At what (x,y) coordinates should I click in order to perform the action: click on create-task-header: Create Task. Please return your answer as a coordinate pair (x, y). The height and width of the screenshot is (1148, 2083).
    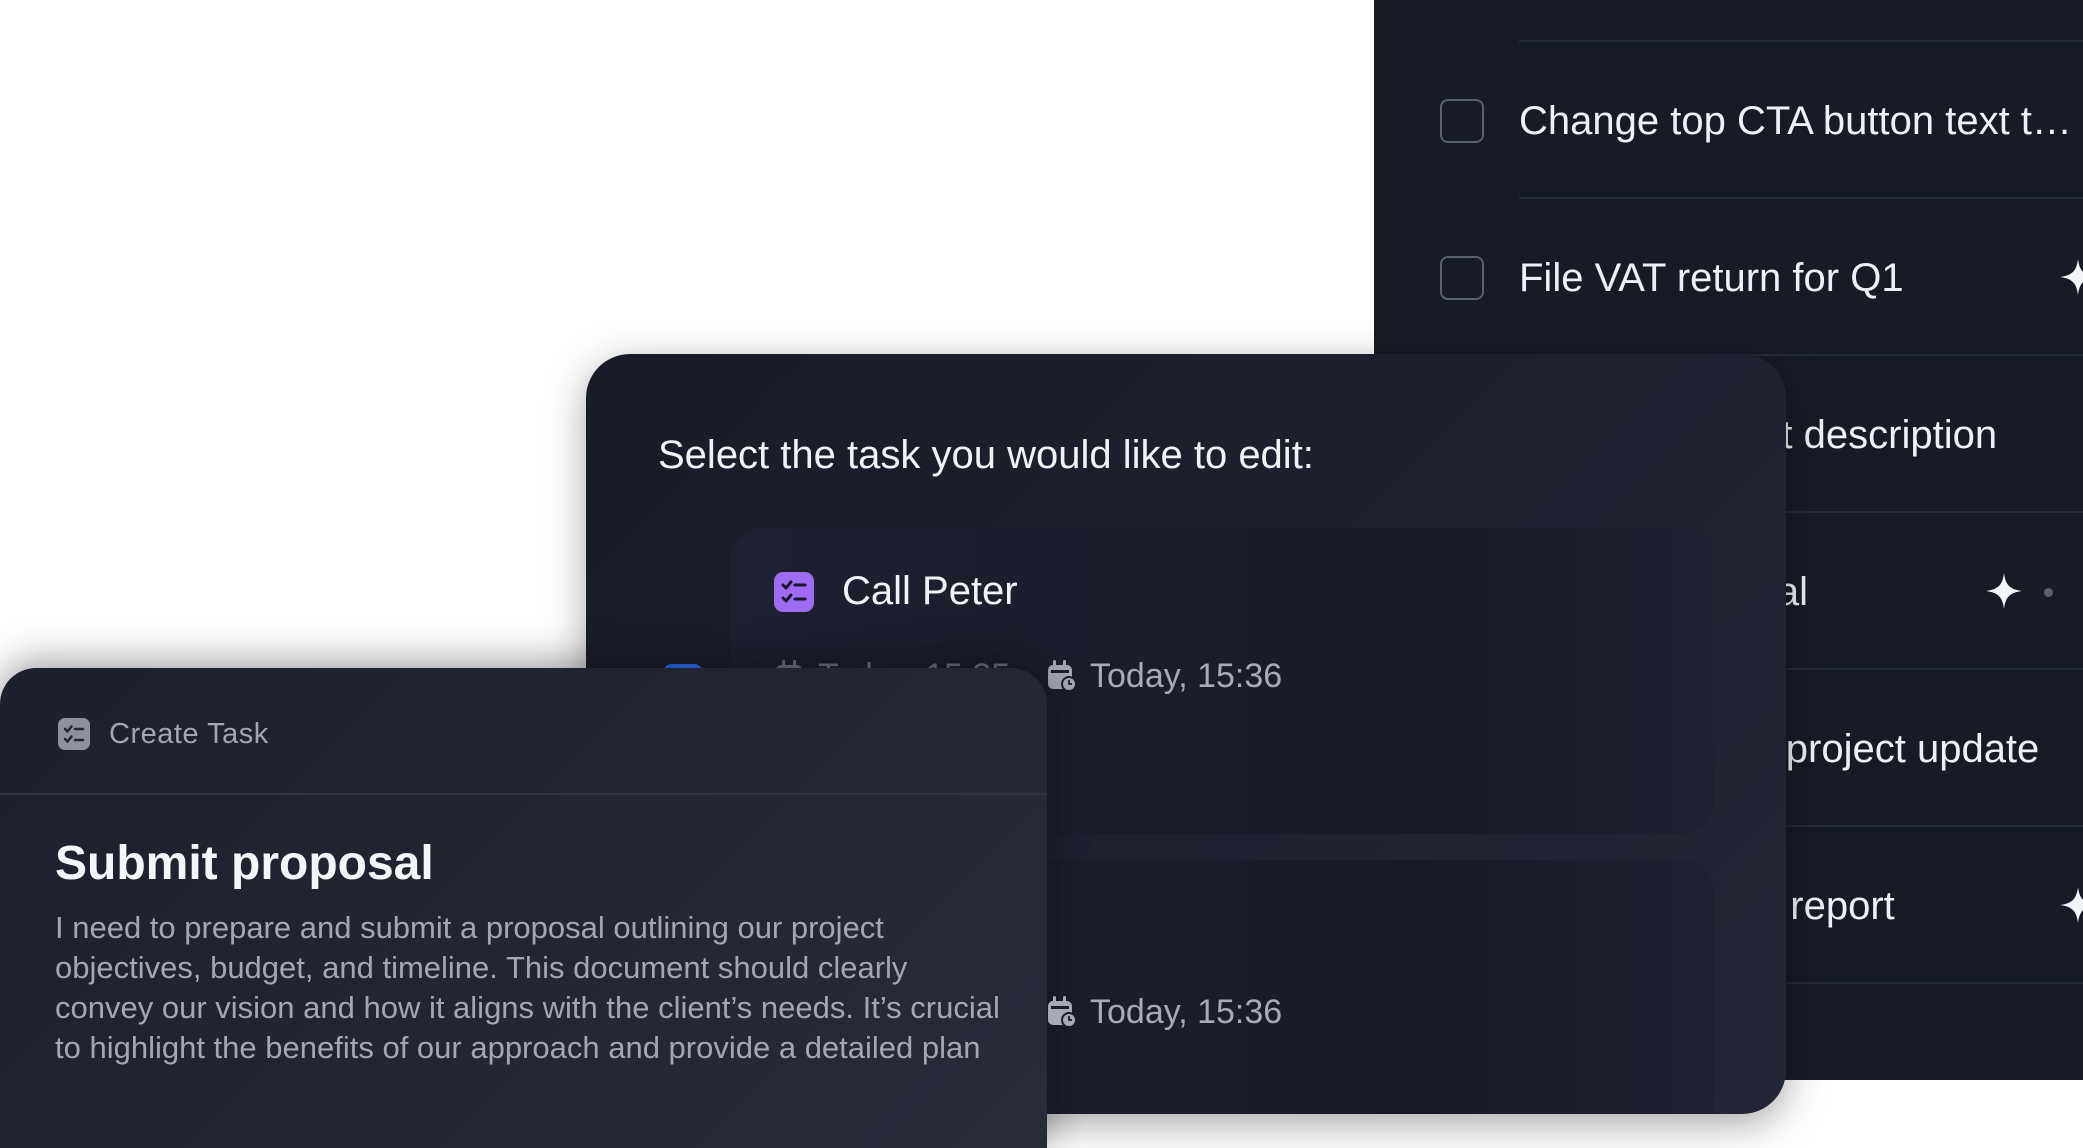
    Looking at the image, I should click on (523, 731).